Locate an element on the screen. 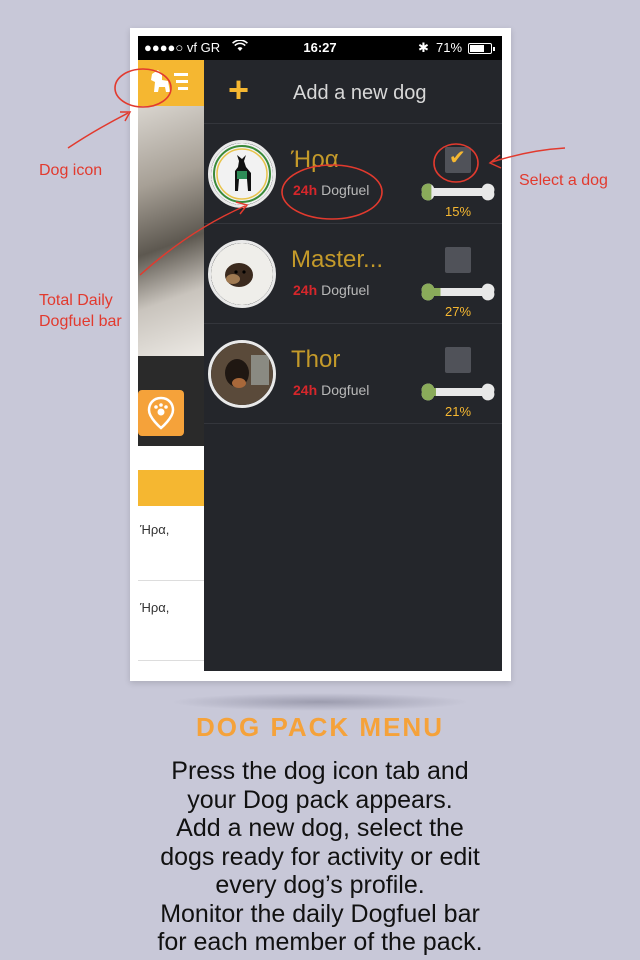 This screenshot has height=960, width=640. caption-line: your Dog pack appears. is located at coordinates (320, 799).